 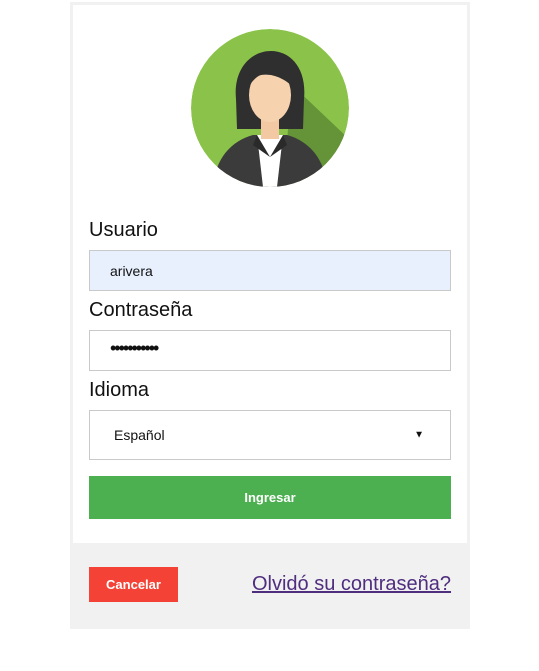 I want to click on username-value: arivera, so click(x=131, y=270).